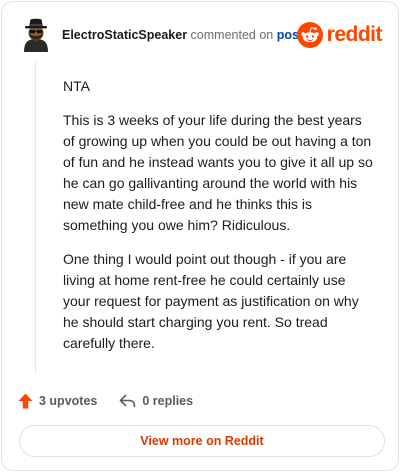 This screenshot has width=400, height=472. I want to click on username-link: ElectroStaticSpeaker, so click(124, 35).